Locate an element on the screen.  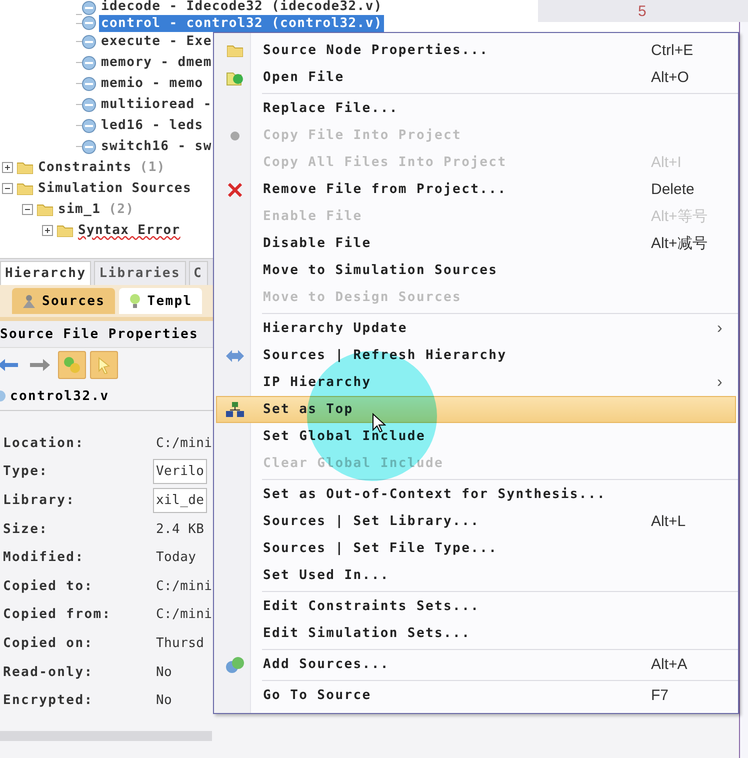
menu-item: Move to Simulation Sources is located at coordinates (476, 270).